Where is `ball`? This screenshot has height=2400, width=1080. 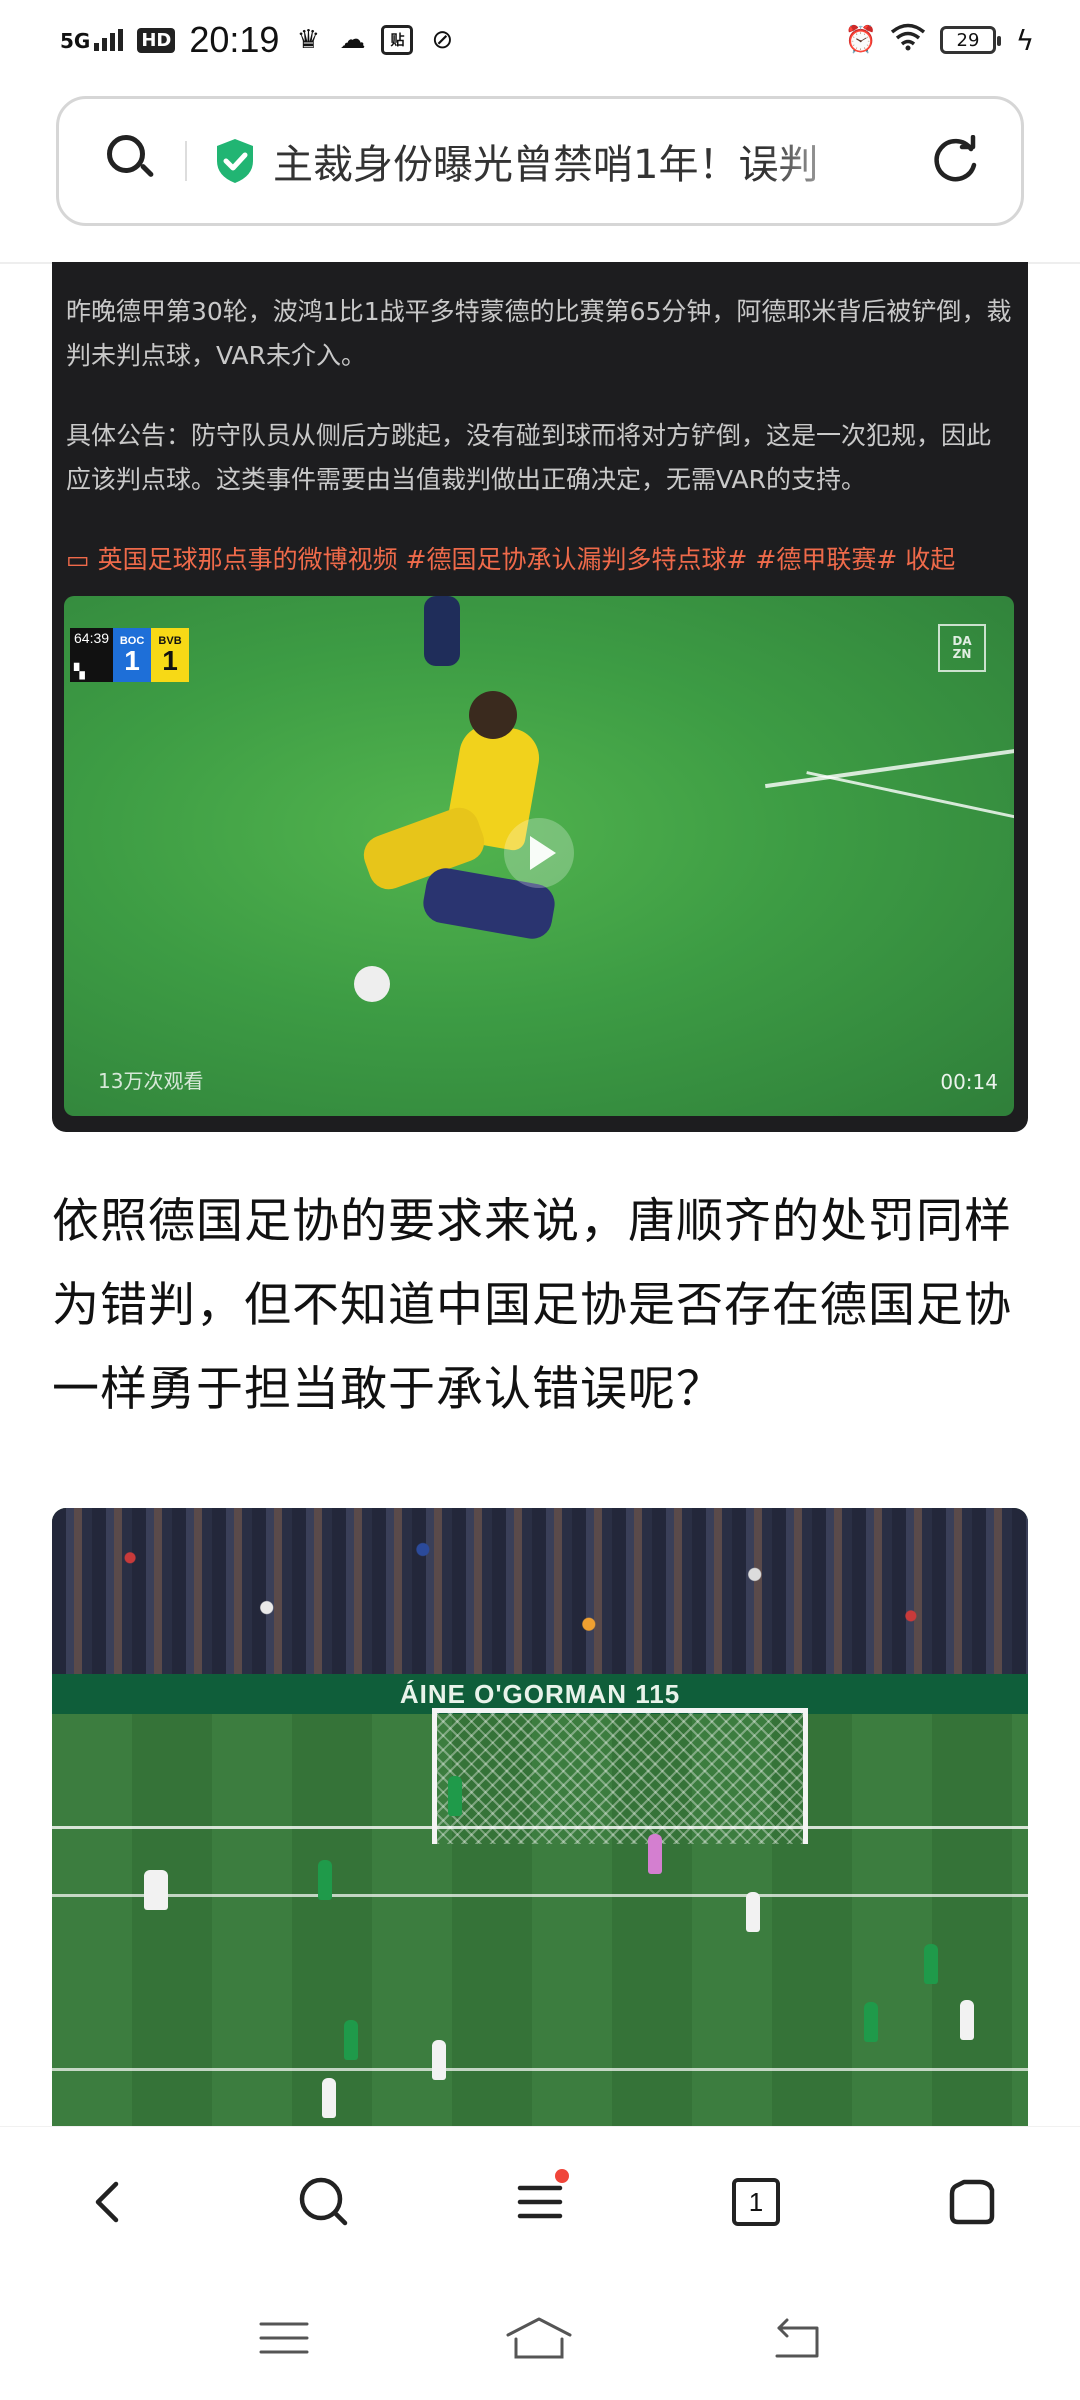 ball is located at coordinates (372, 984).